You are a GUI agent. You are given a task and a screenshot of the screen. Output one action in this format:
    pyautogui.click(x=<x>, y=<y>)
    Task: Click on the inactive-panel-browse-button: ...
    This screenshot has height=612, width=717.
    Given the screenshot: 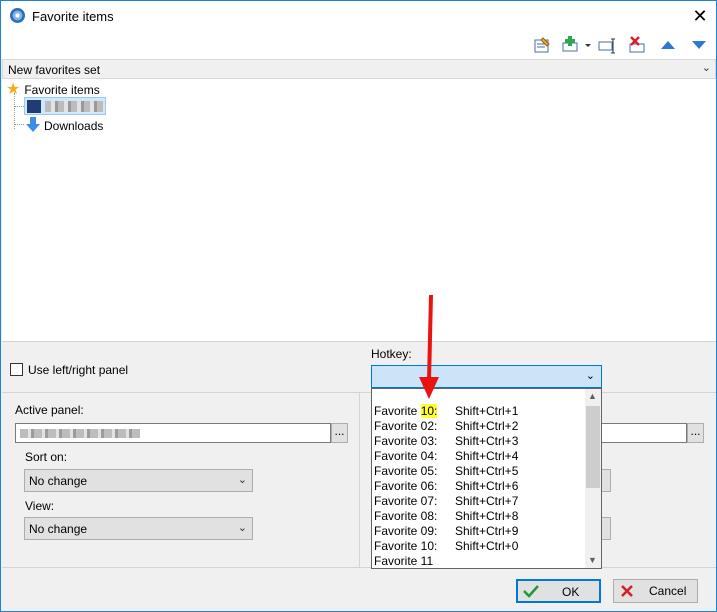 What is the action you would take?
    pyautogui.click(x=695, y=433)
    